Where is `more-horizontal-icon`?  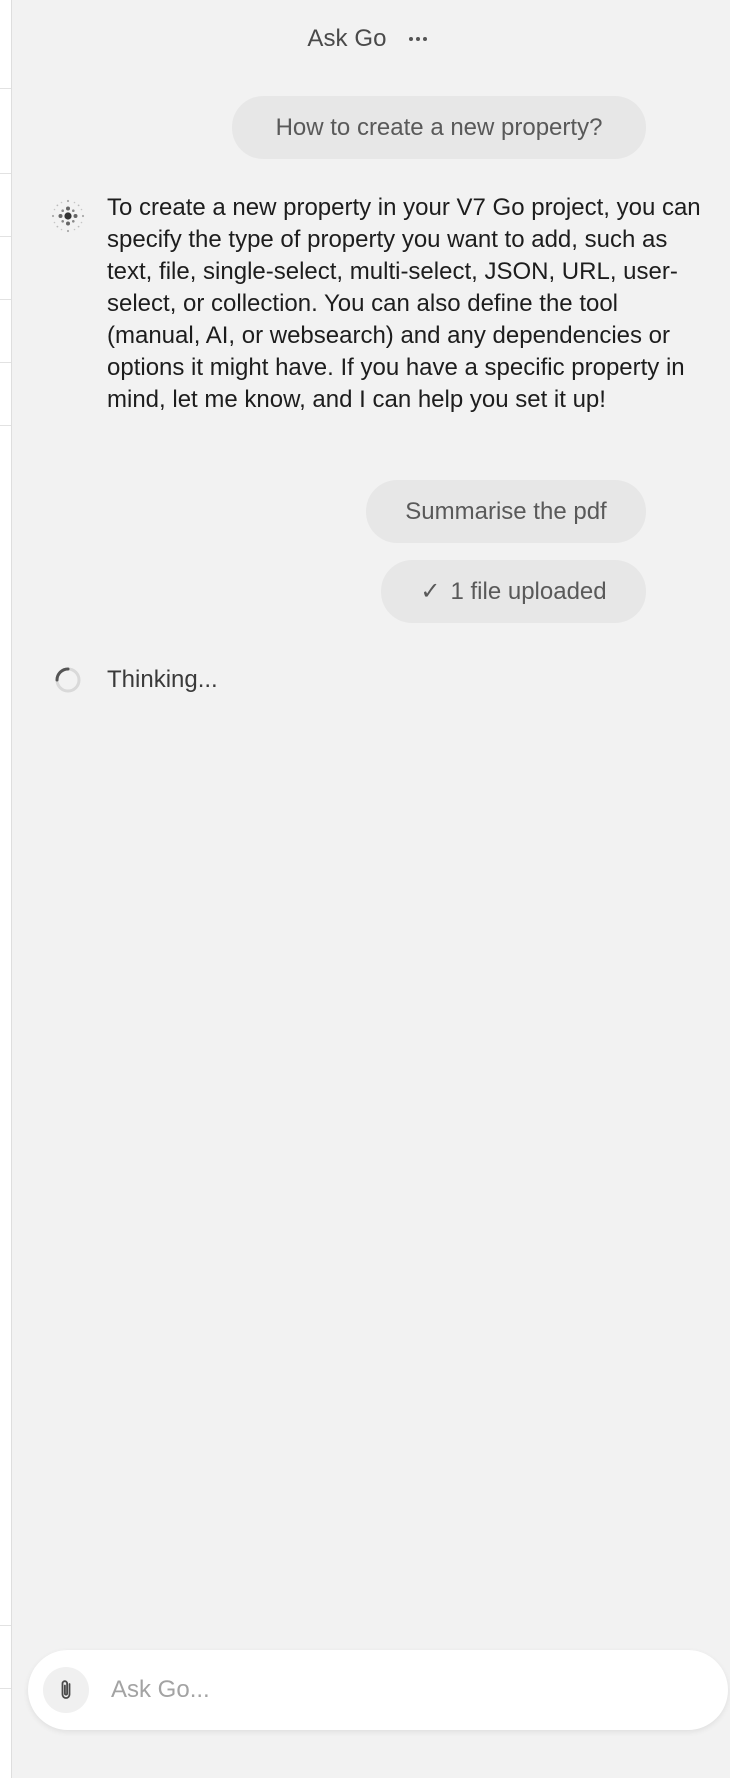
more-horizontal-icon is located at coordinates (417, 39).